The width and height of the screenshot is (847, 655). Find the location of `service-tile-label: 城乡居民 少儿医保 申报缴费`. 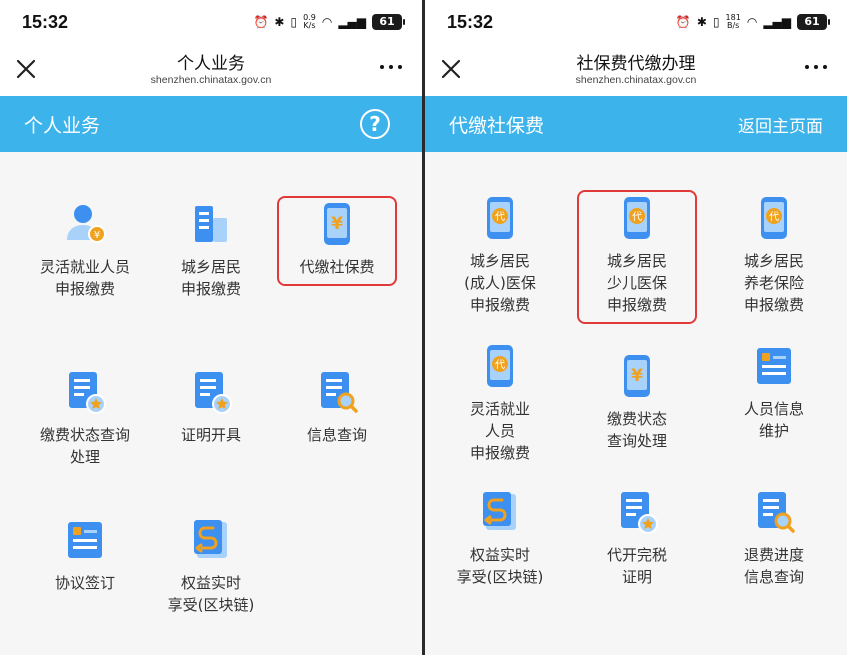

service-tile-label: 城乡居民 少儿医保 申报缴费 is located at coordinates (636, 283).